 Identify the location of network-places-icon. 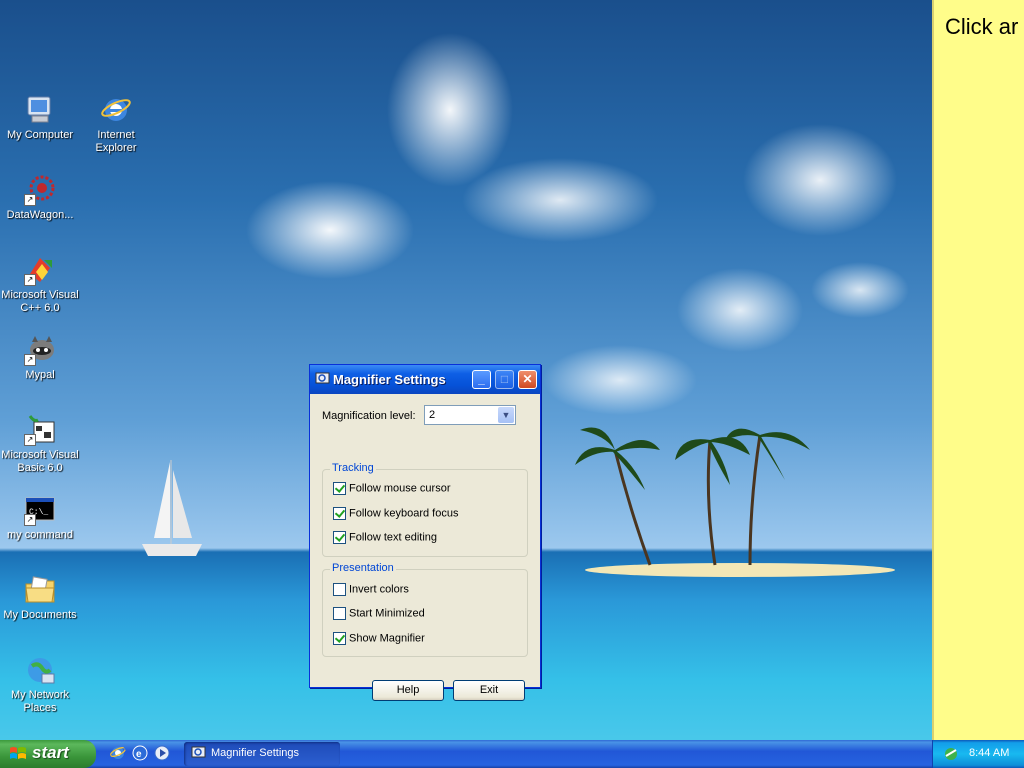
(41, 671).